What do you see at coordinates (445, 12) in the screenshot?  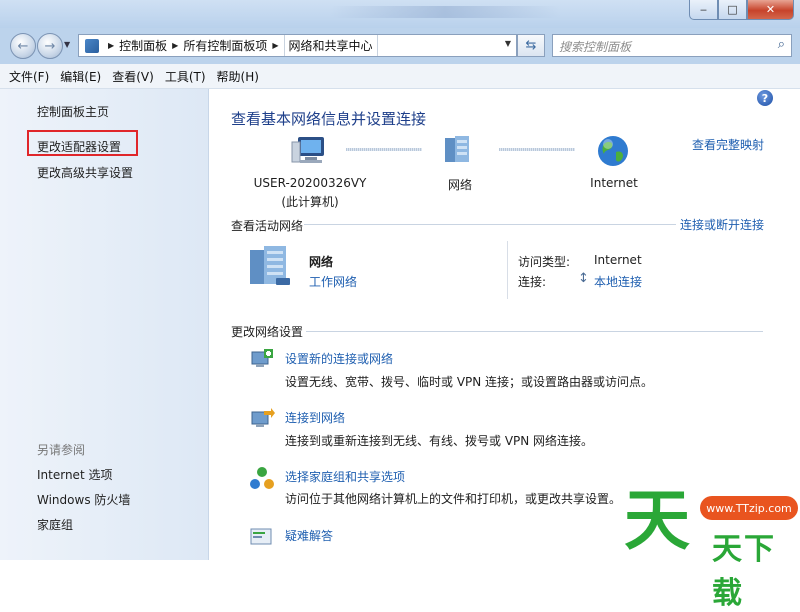 I see `title-bar-blur` at bounding box center [445, 12].